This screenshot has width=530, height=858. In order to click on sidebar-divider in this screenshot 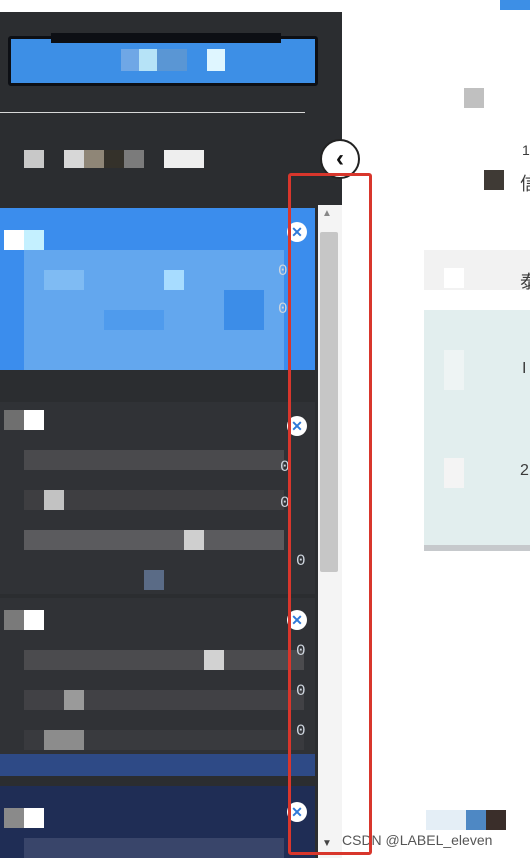, I will do `click(152, 112)`.